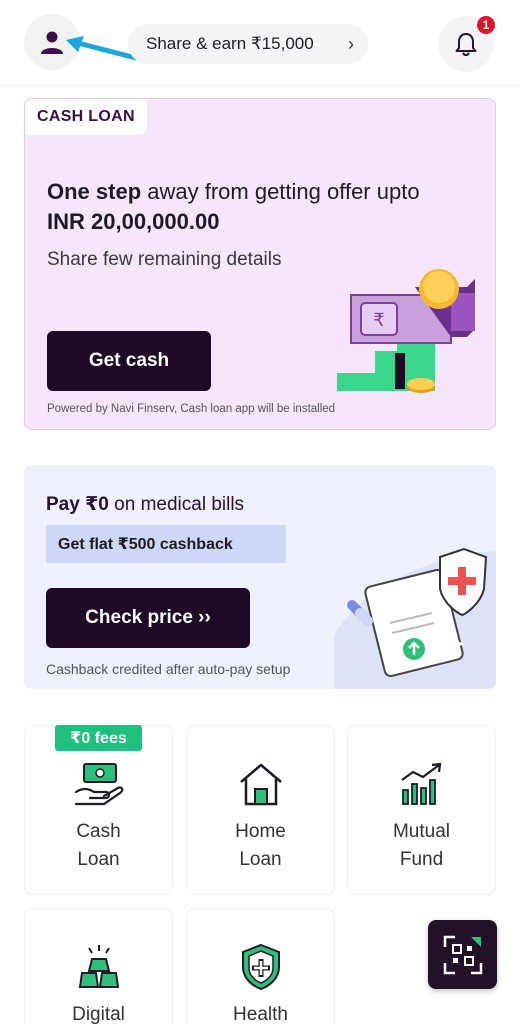  Describe the element at coordinates (260, 831) in the screenshot. I see `product-label-line1: Home` at that location.